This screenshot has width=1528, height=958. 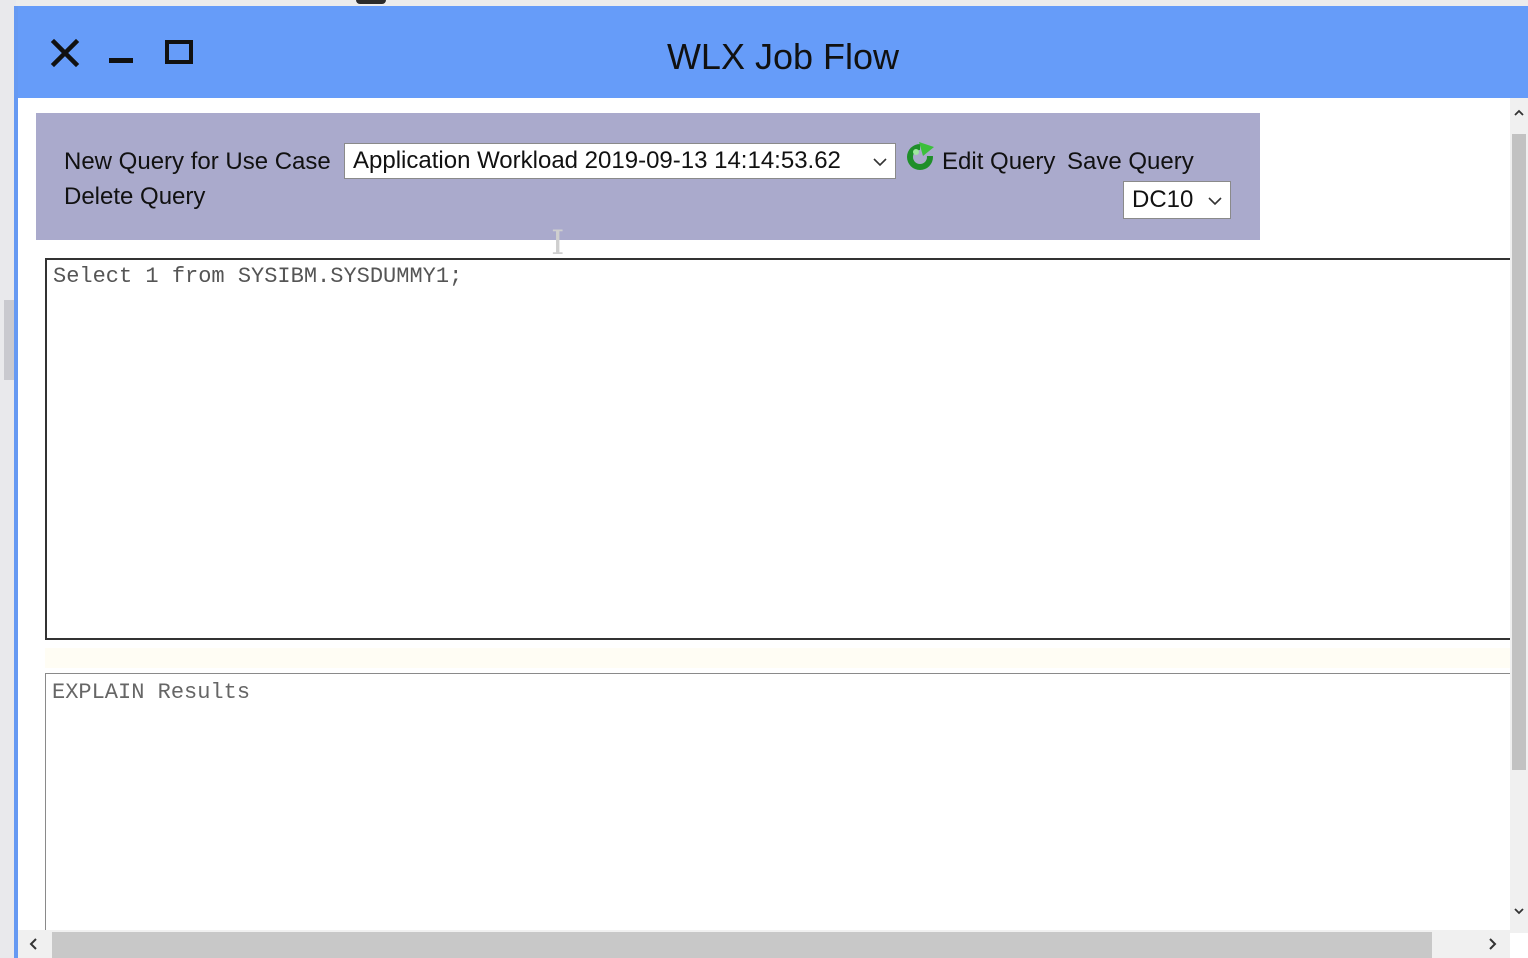 I want to click on refresh-icon-graphic, so click(x=921, y=156).